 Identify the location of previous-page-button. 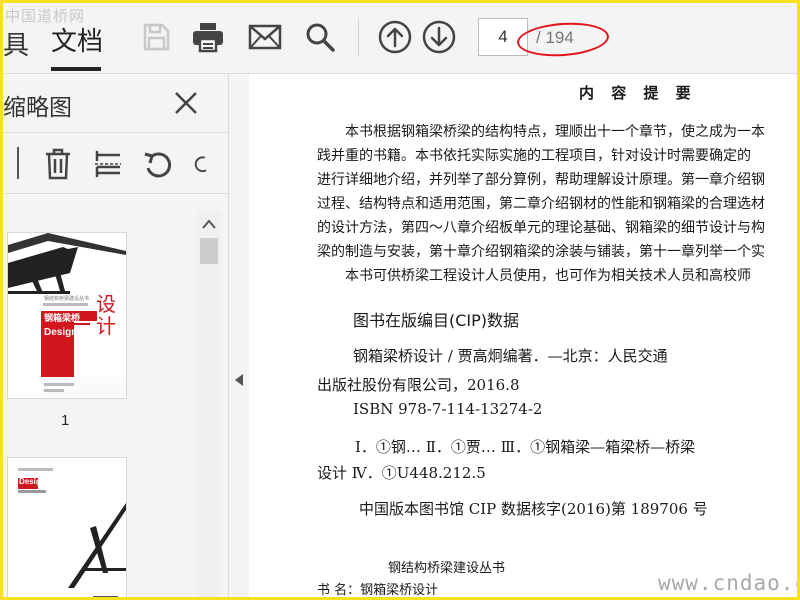
(395, 37).